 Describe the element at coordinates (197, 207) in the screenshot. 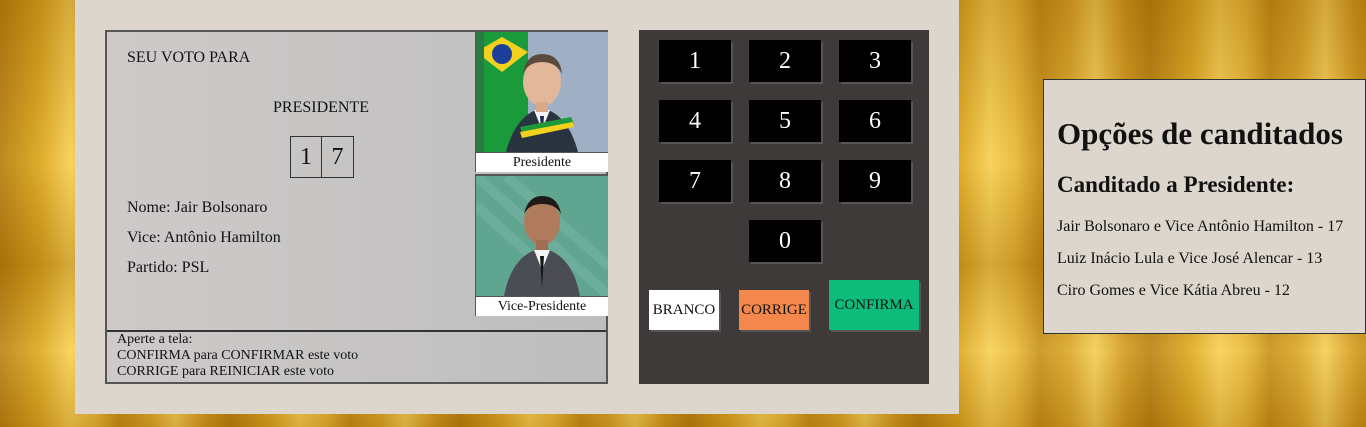

I see `candidate-name: Nome: Jair Bolsonaro` at that location.